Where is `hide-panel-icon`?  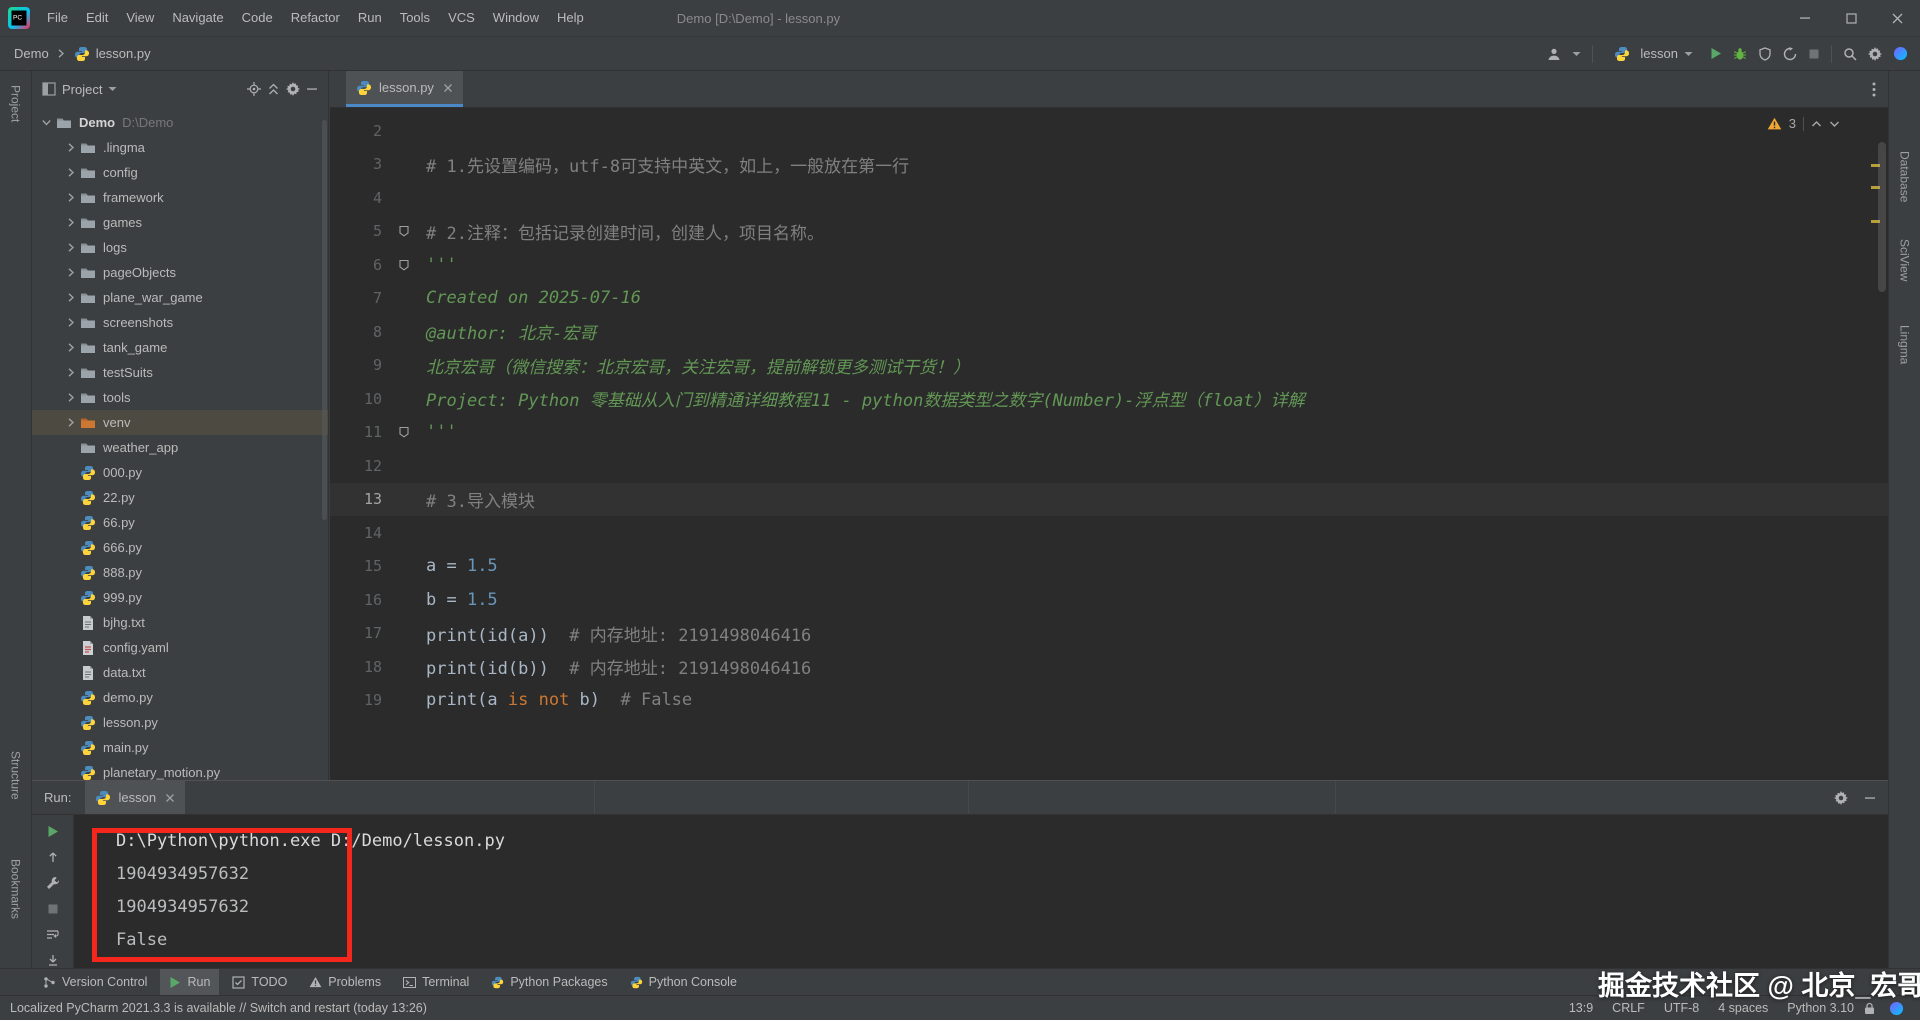
hide-panel-icon is located at coordinates (312, 89).